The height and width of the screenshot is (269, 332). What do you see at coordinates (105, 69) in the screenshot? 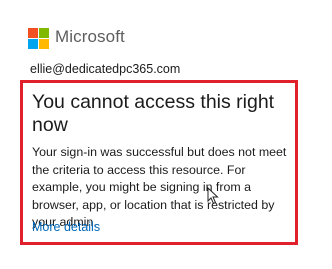
I see `account-email: ellie@dedicatedpc365.com` at bounding box center [105, 69].